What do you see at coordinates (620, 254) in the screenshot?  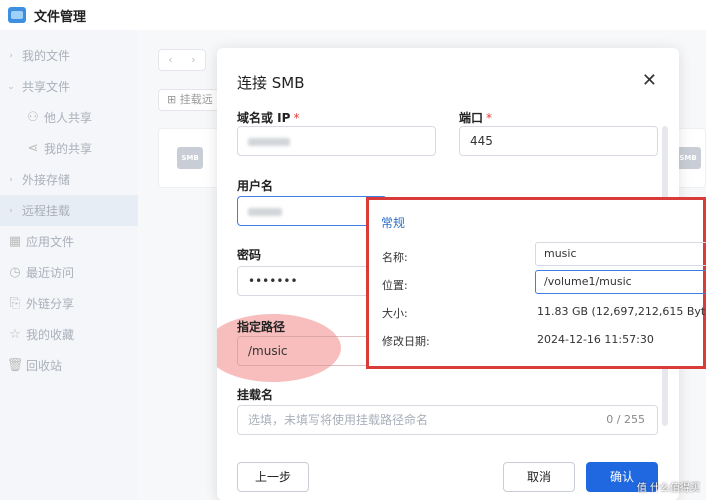 I see `name-field: music` at bounding box center [620, 254].